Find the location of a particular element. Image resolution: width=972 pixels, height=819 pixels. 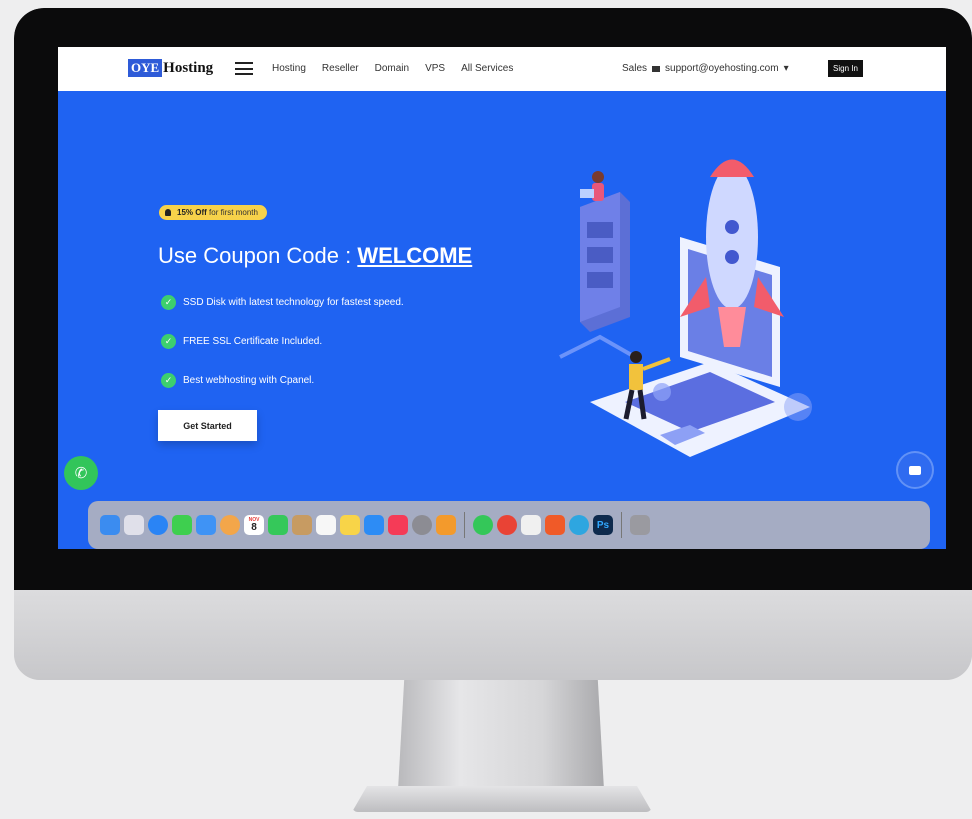

hero-headline: Use Coupon Code : WELCOME is located at coordinates (315, 256).